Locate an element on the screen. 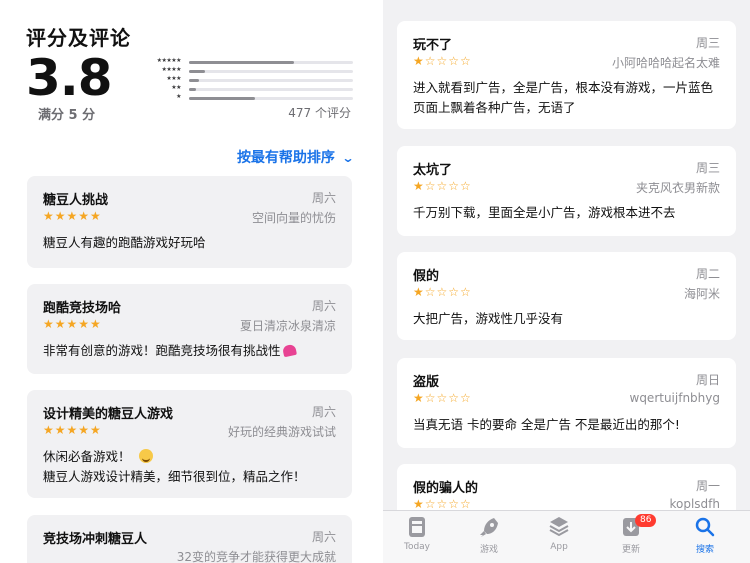 The height and width of the screenshot is (563, 750). review-body: 大把广告，游戏性几乎没有 is located at coordinates (488, 318).